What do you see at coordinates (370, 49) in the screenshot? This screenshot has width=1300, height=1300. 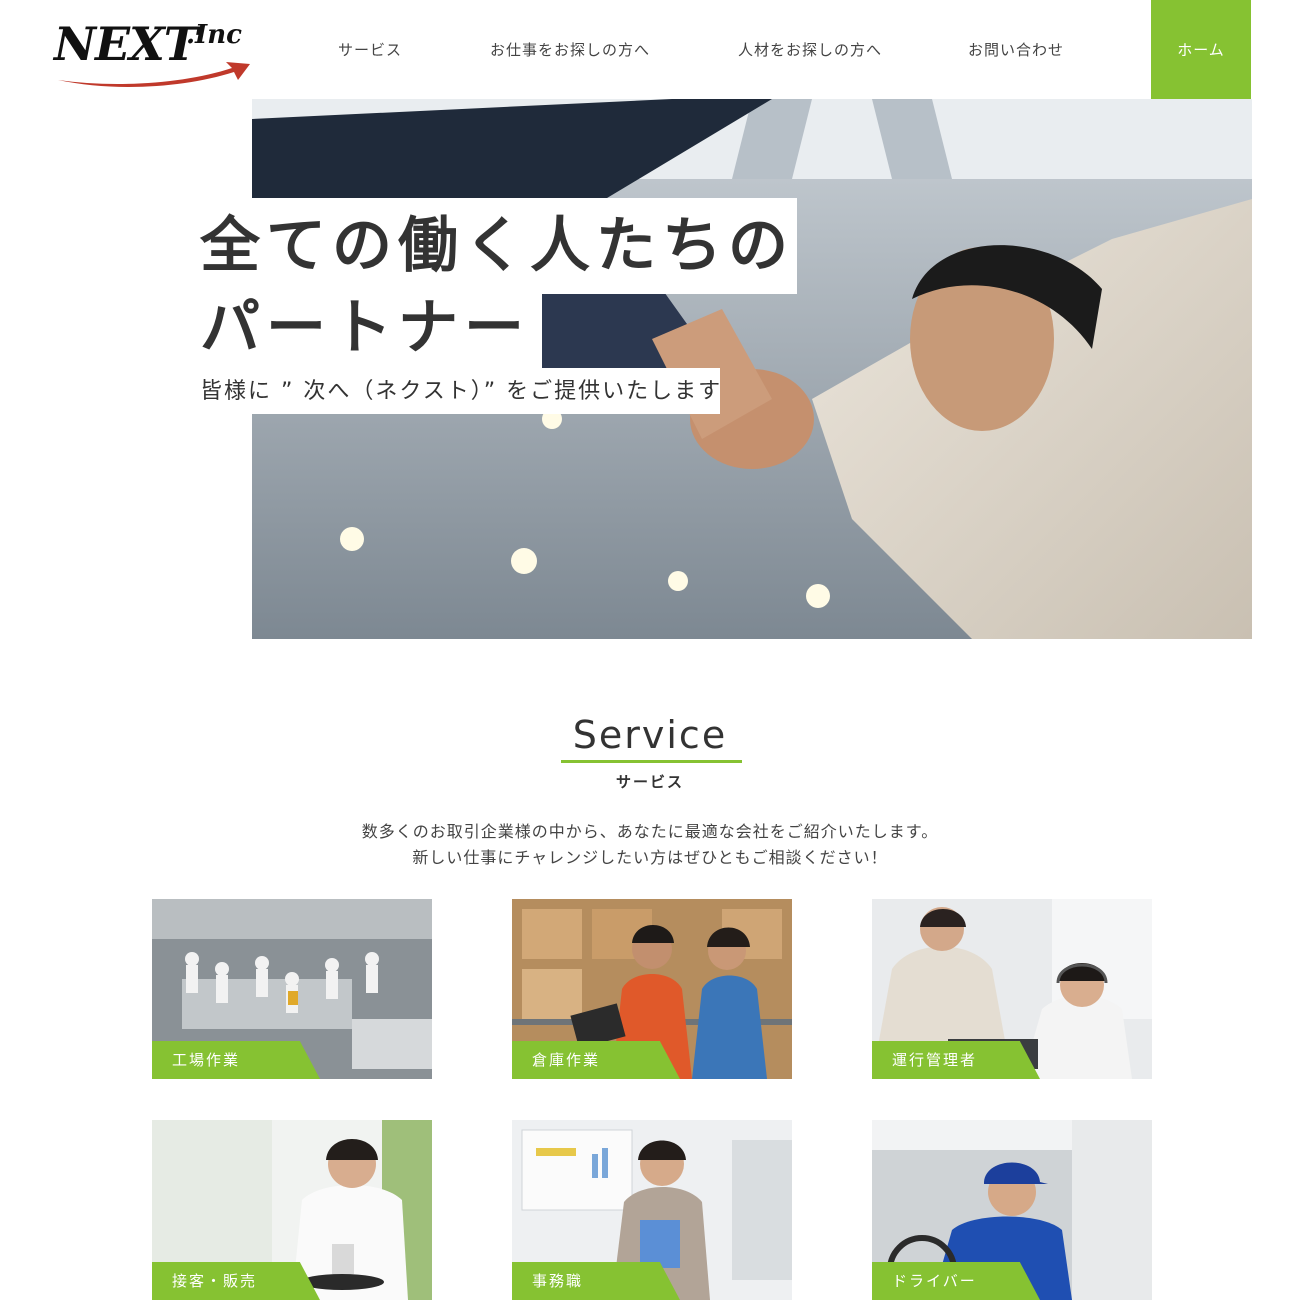 I see `nav-service: サービス` at bounding box center [370, 49].